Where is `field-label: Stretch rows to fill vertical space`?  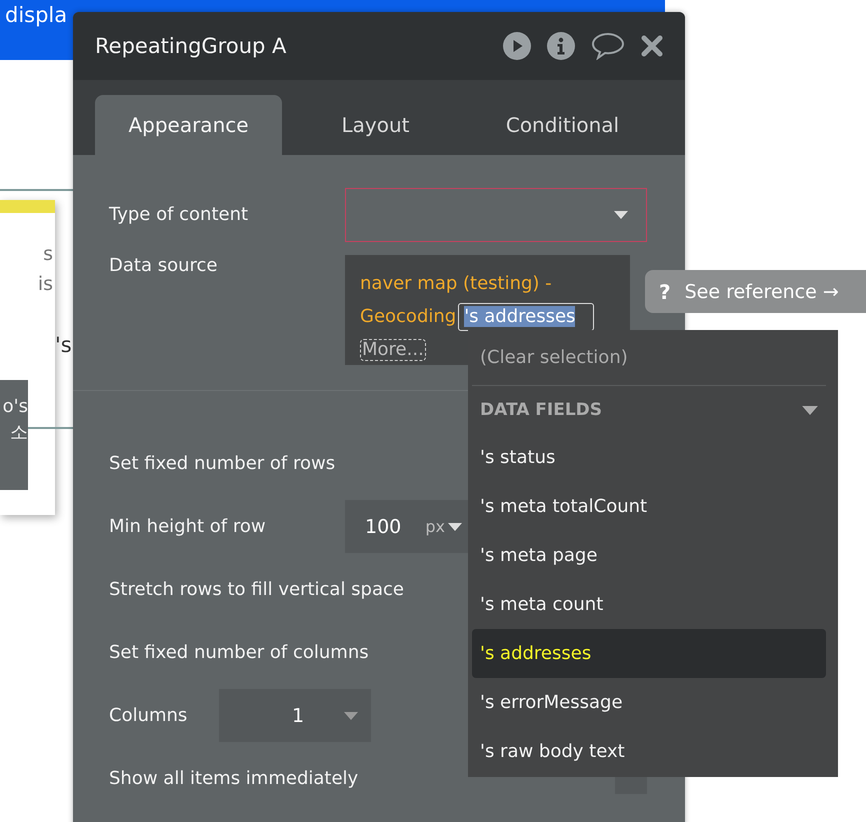
field-label: Stretch rows to fill vertical space is located at coordinates (256, 589).